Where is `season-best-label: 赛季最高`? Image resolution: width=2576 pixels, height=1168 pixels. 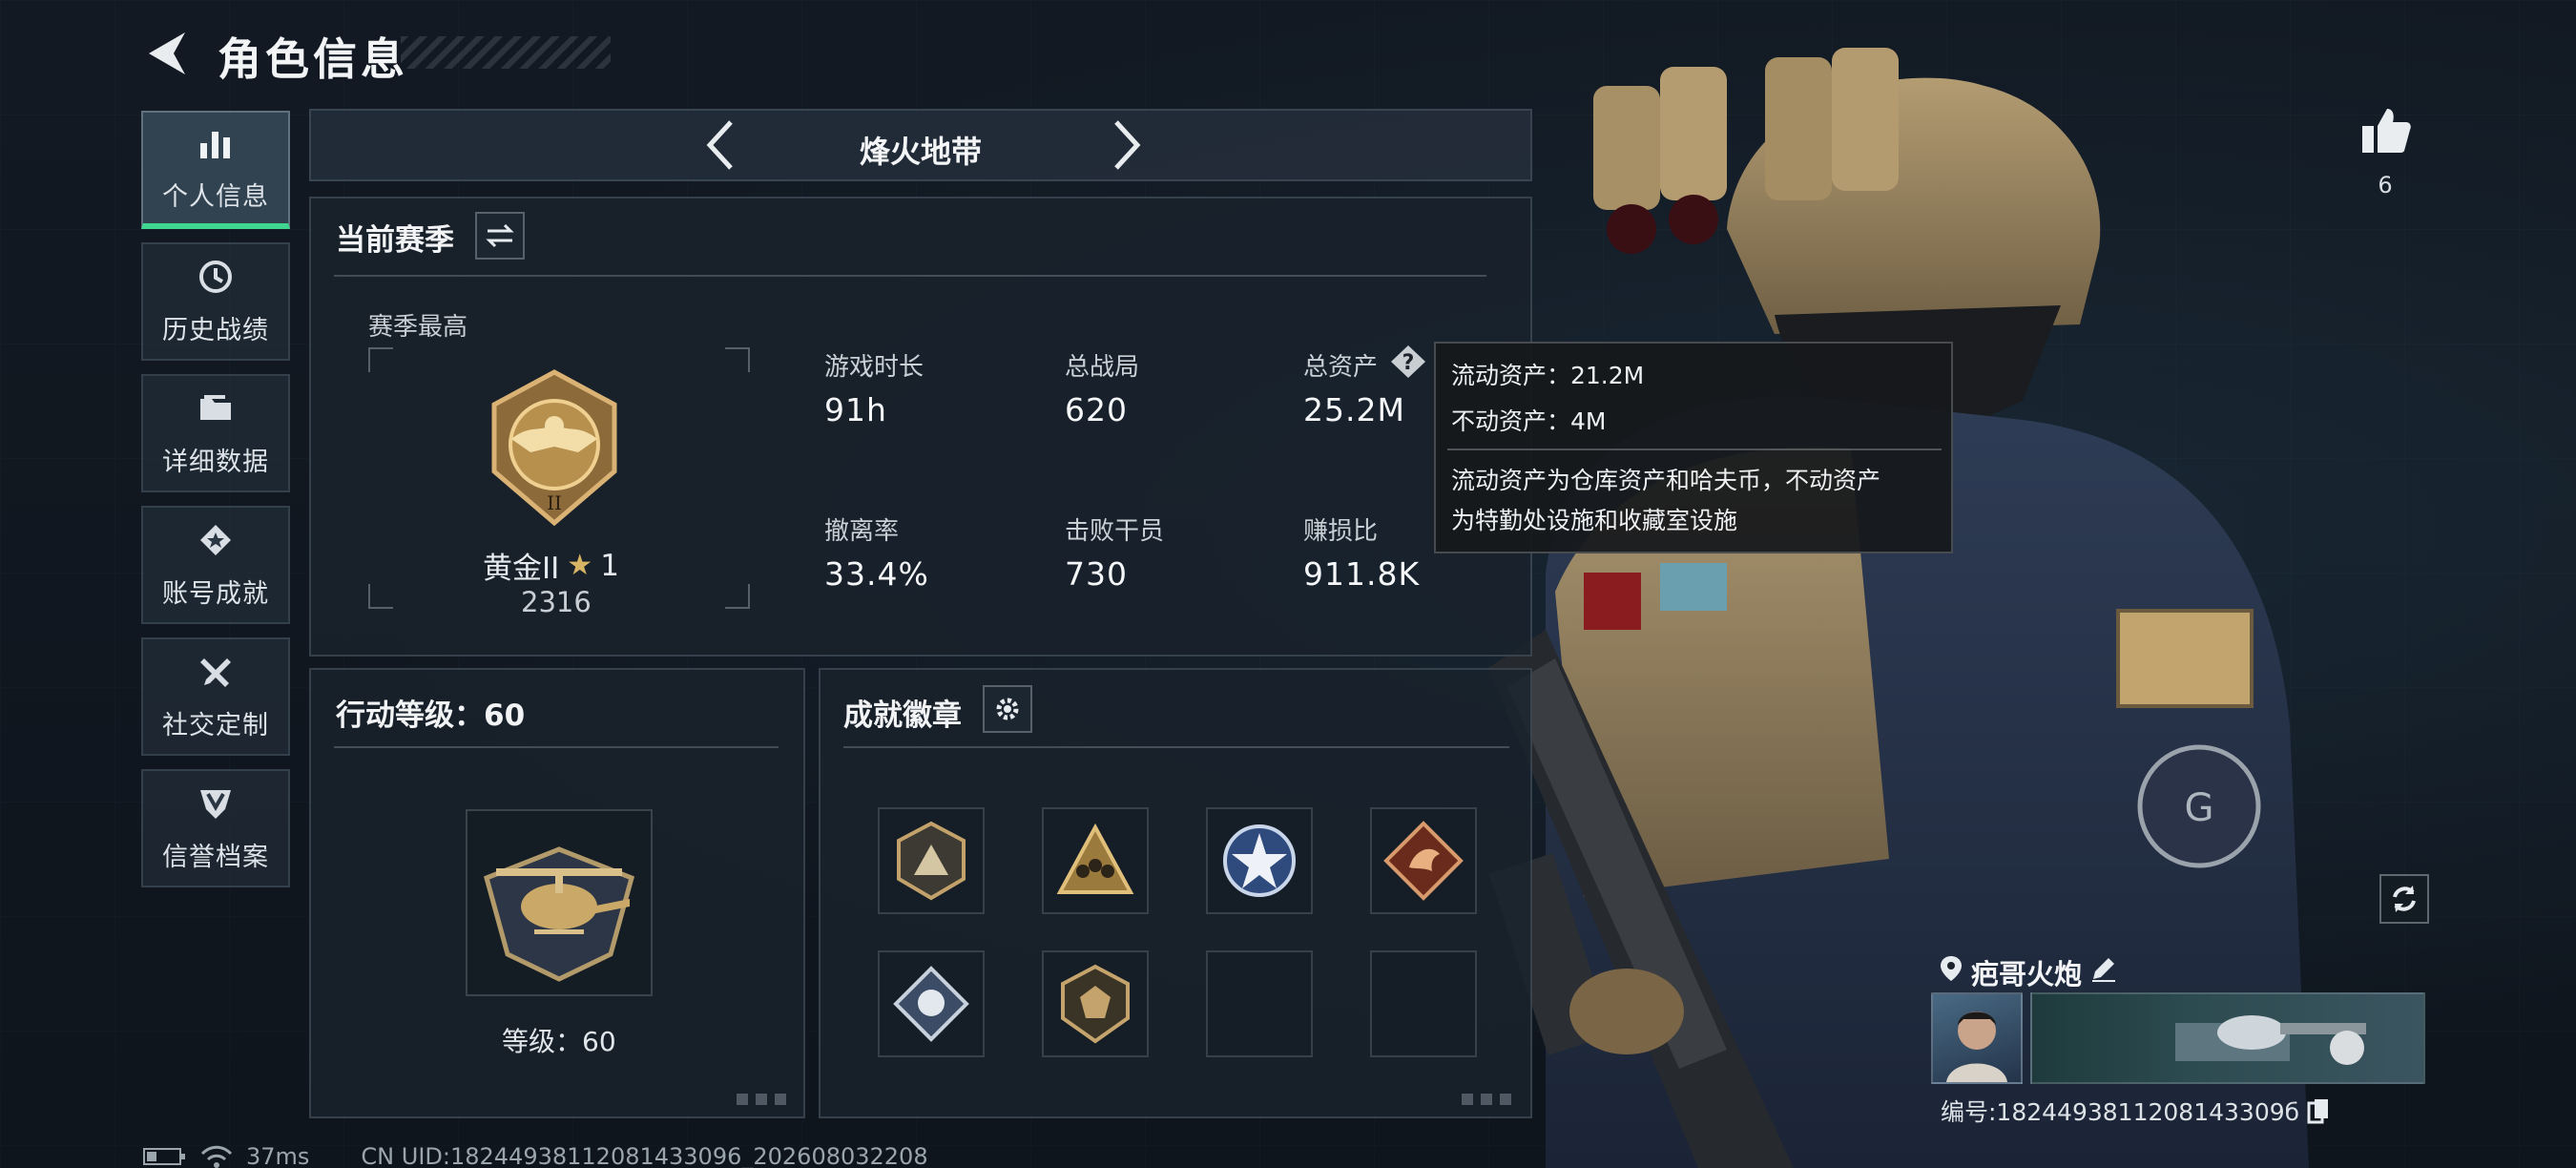
season-best-label: 赛季最高 is located at coordinates (418, 328).